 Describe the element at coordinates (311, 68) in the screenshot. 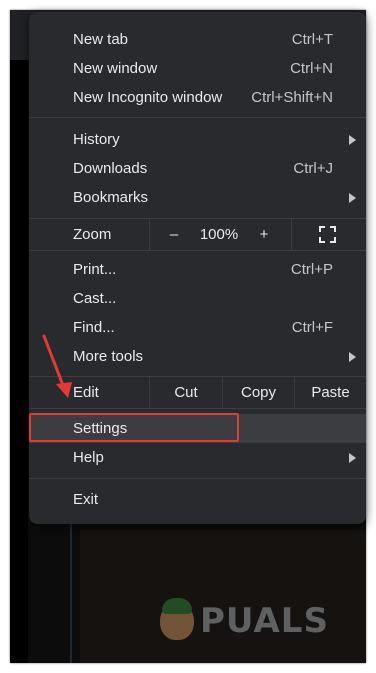

I see `menu-item-shortcut: Ctrl+N` at that location.